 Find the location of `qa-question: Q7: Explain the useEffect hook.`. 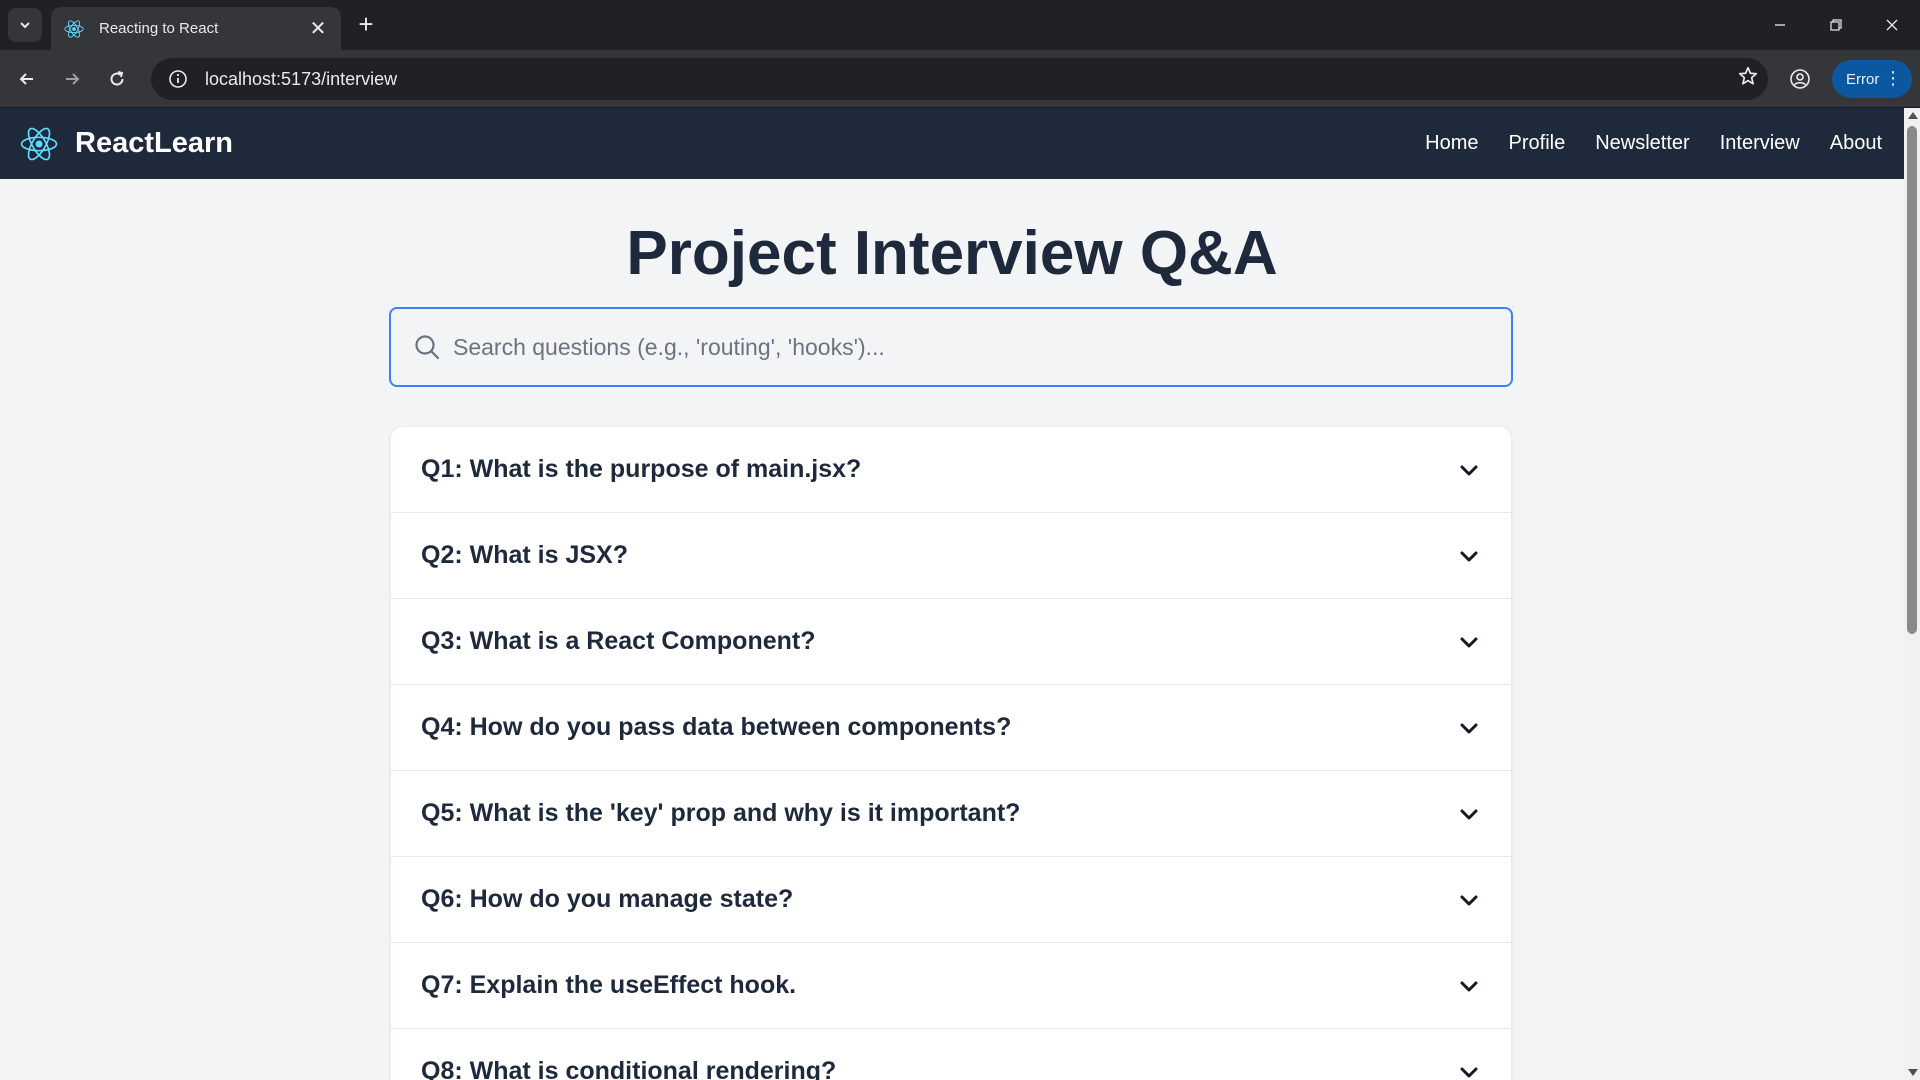

qa-question: Q7: Explain the useEffect hook. is located at coordinates (609, 985).